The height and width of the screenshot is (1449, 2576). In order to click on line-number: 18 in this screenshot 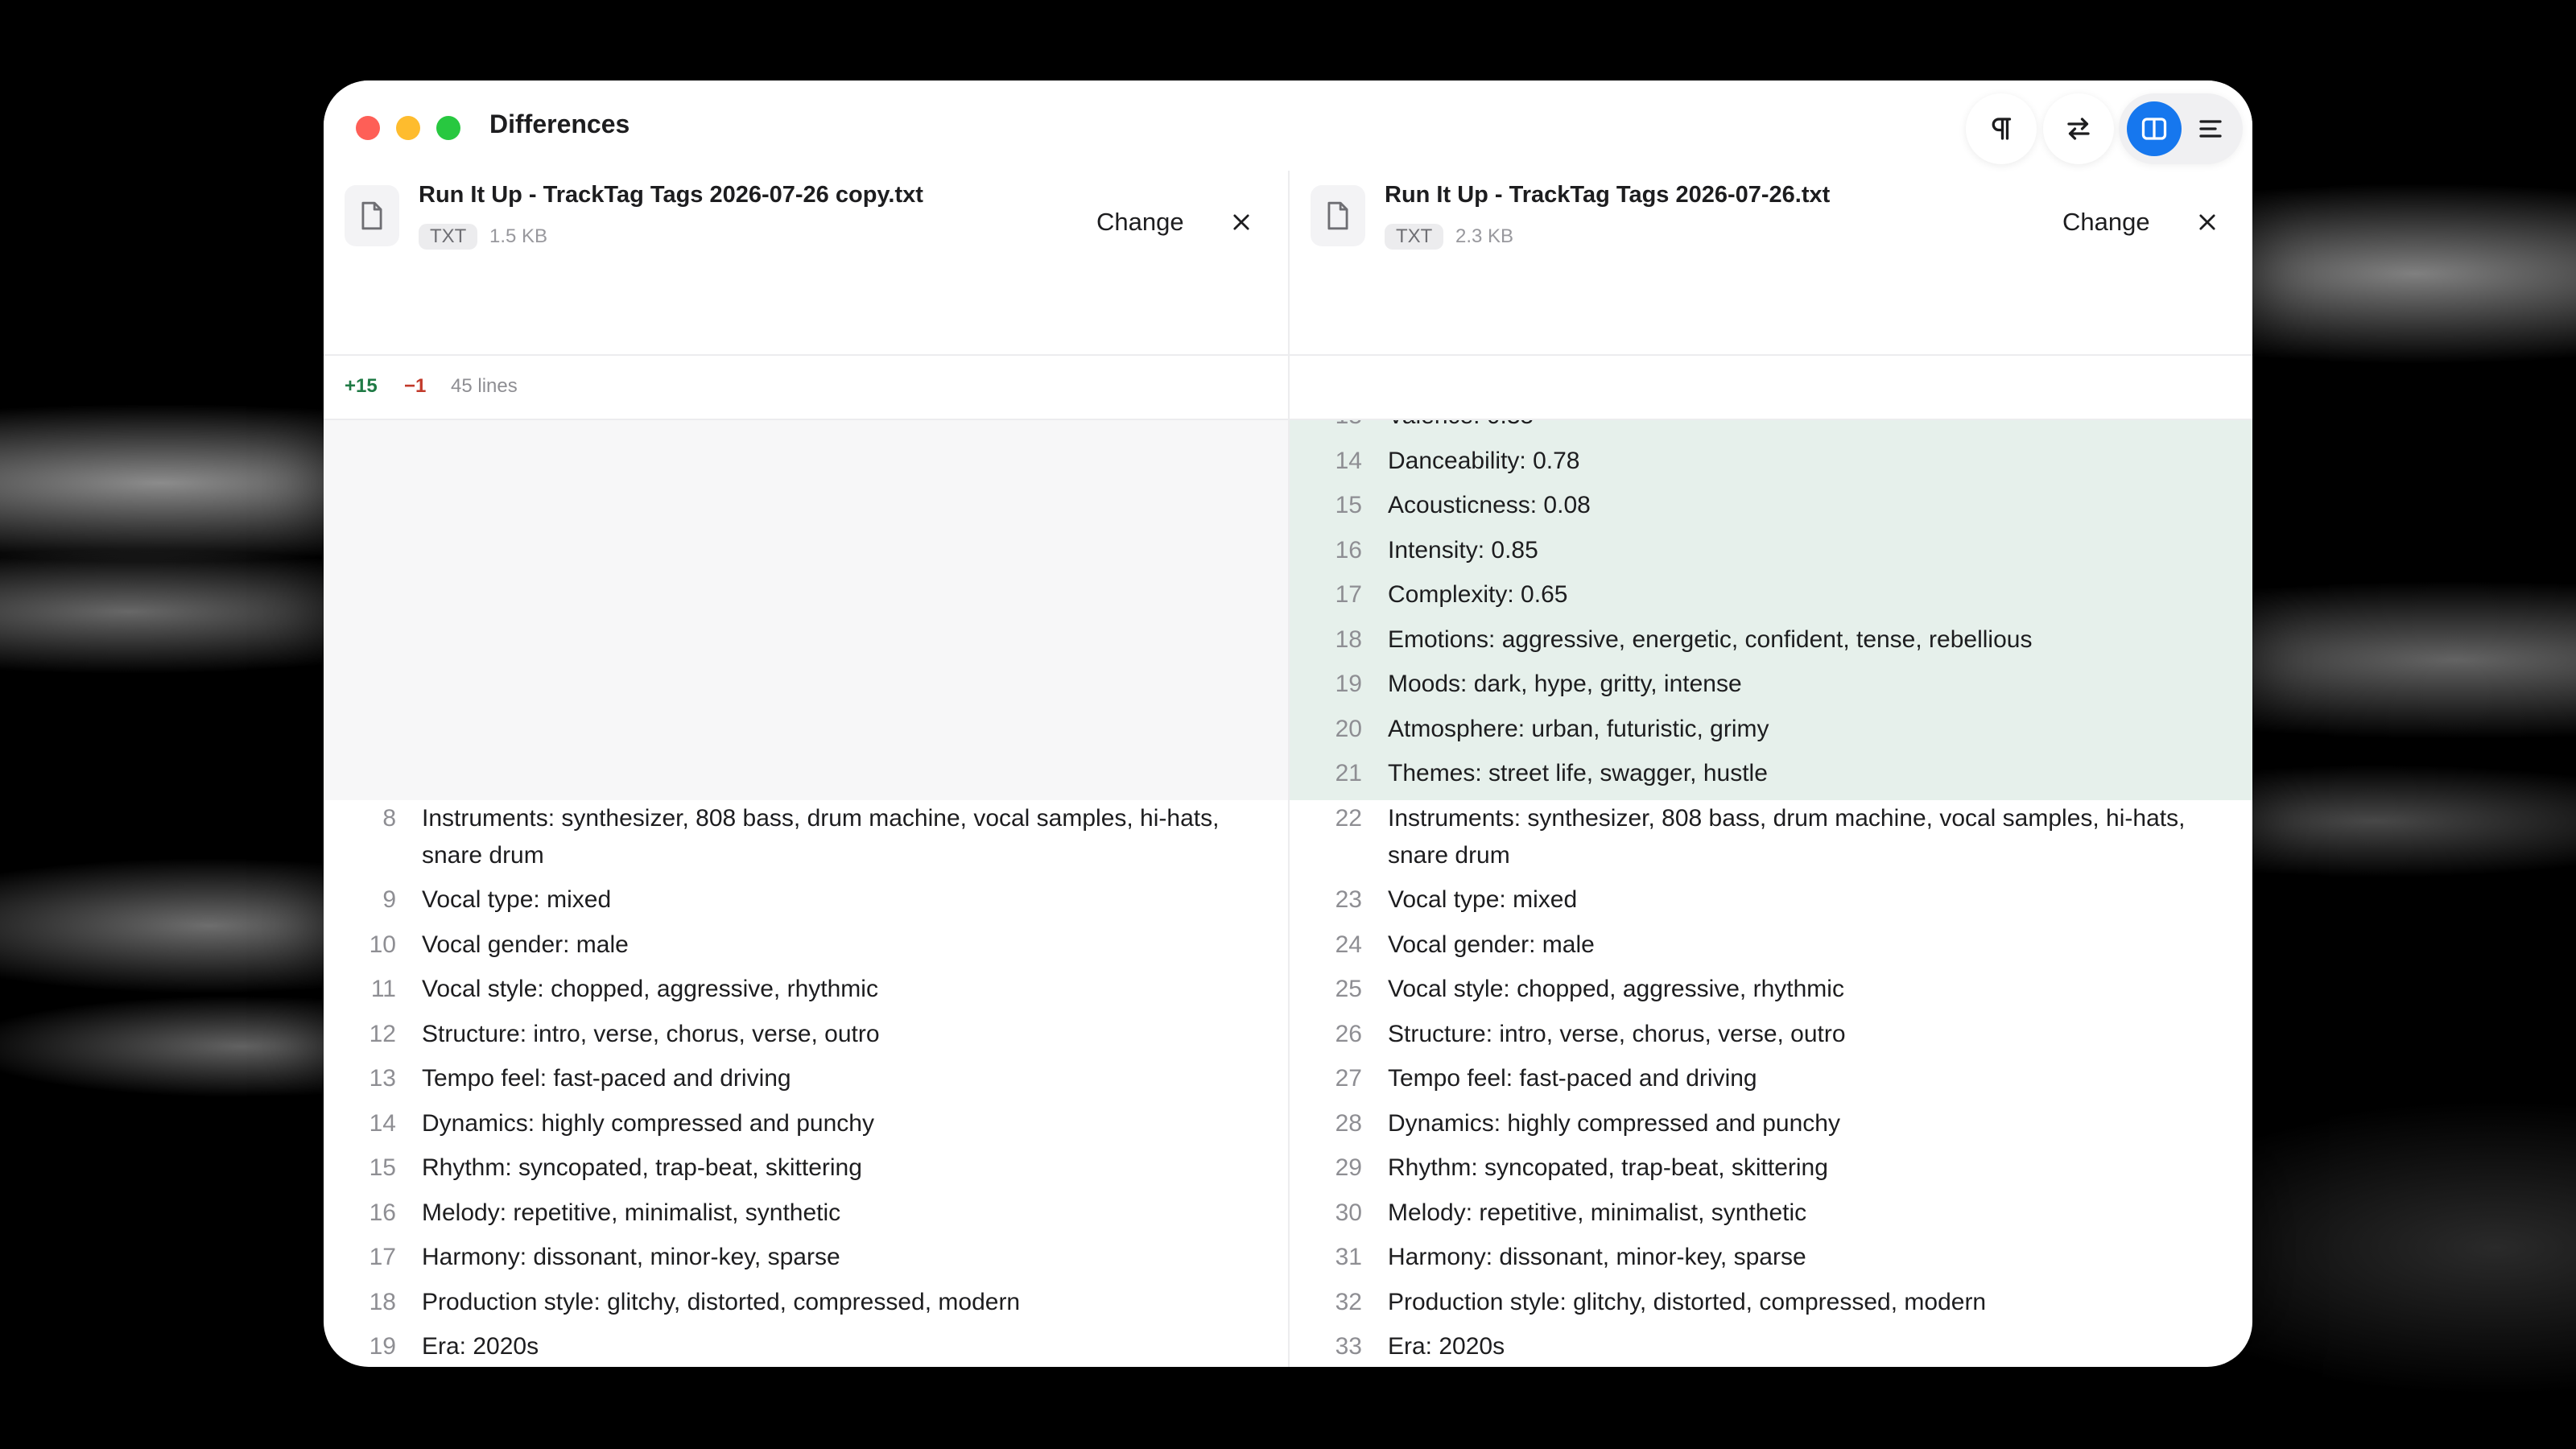, I will do `click(382, 1301)`.